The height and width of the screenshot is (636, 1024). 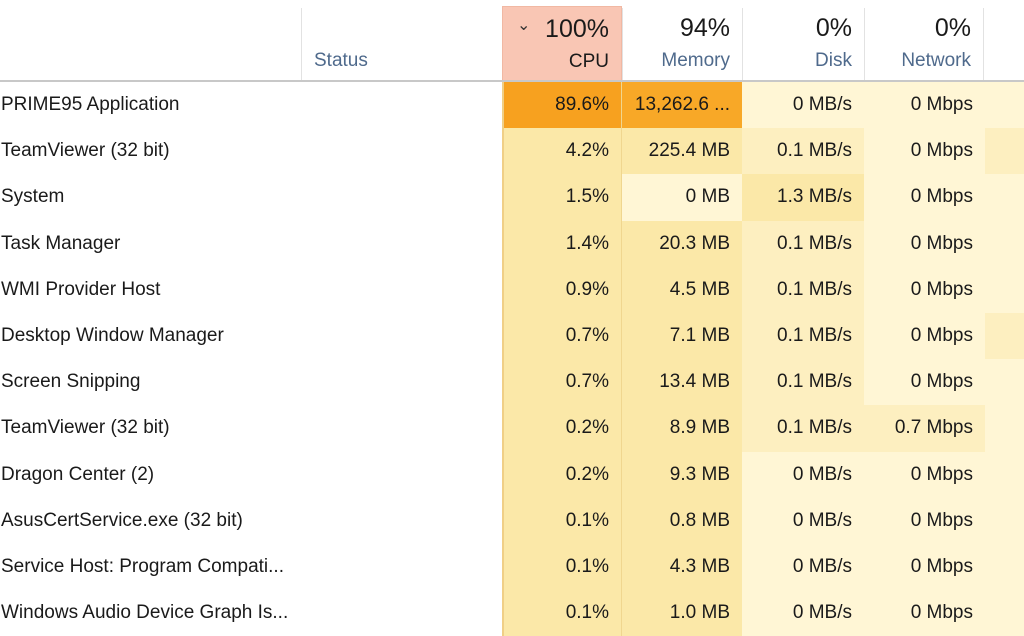 What do you see at coordinates (562, 289) in the screenshot?
I see `cpu-cell: 0.9%` at bounding box center [562, 289].